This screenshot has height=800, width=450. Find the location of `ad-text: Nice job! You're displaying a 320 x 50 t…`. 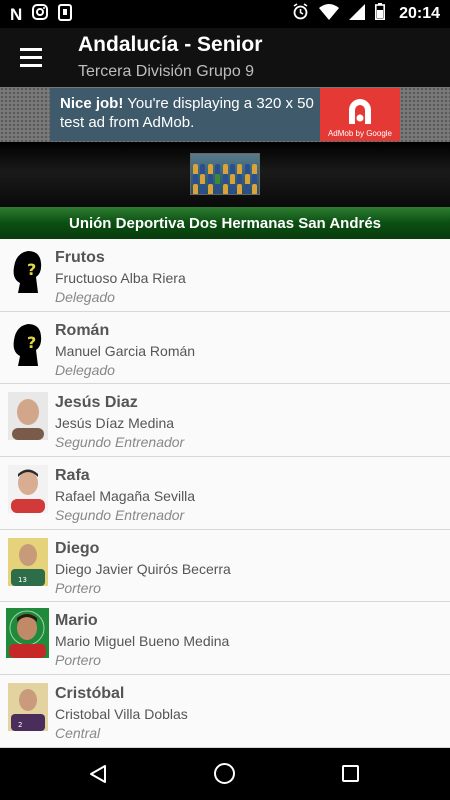

ad-text: Nice job! You're displaying a 320 x 50 t… is located at coordinates (185, 114).